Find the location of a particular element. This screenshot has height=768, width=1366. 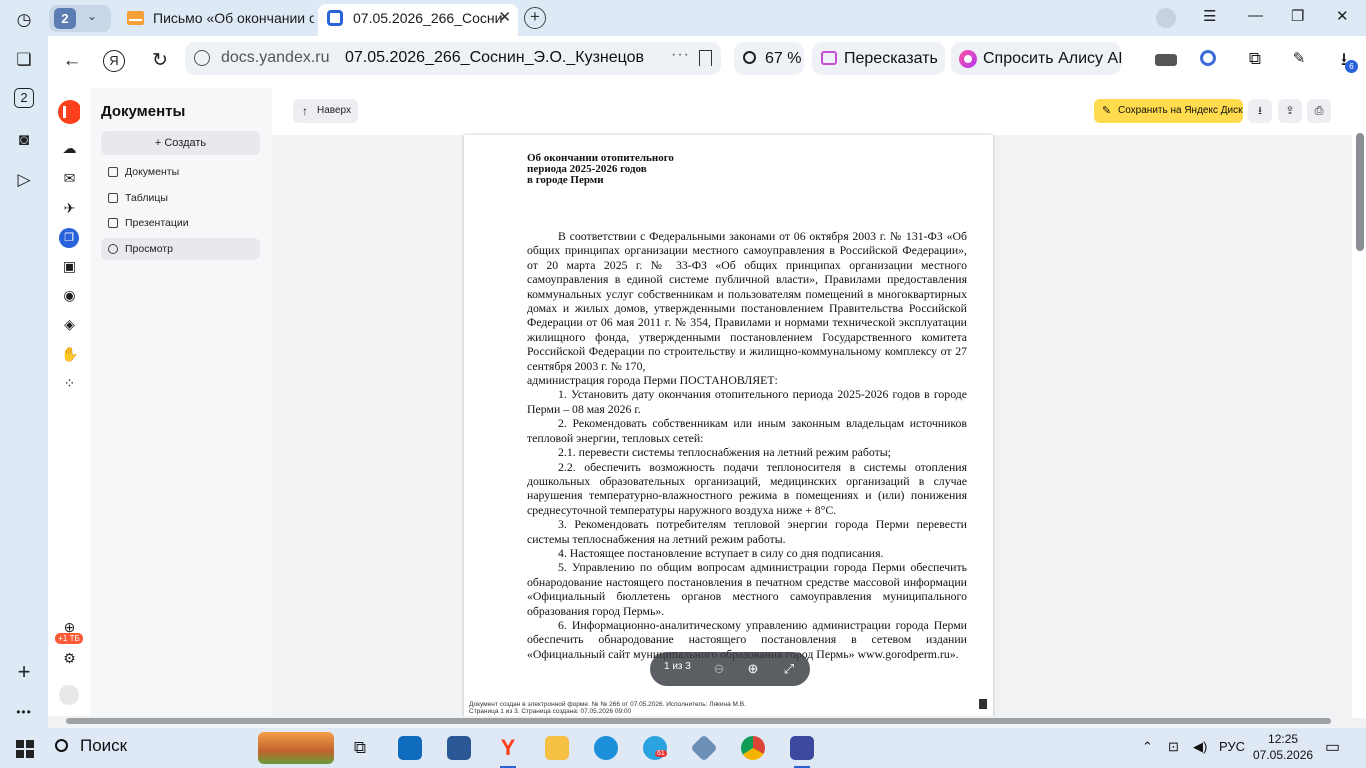

tab-group-button: 2 ⌄ is located at coordinates (80, 18).